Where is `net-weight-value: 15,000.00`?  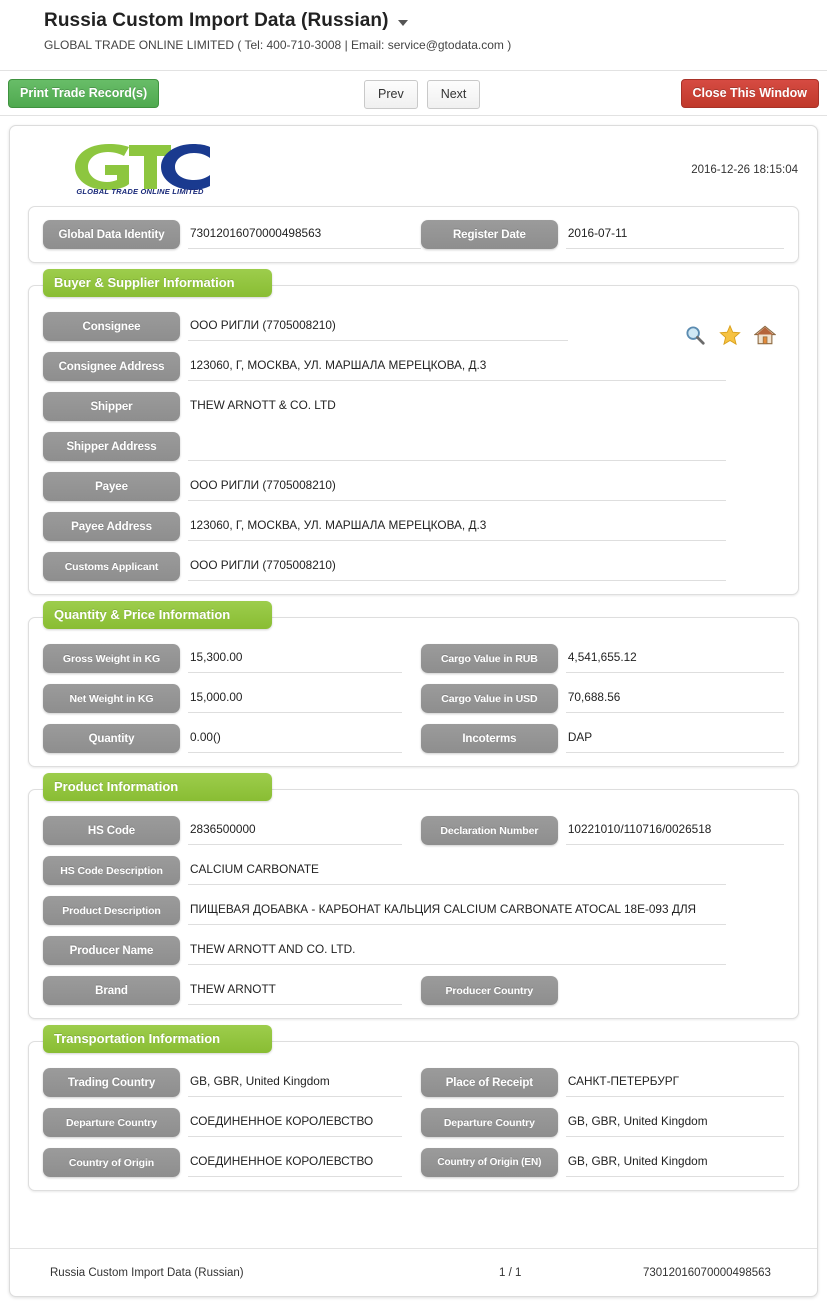
net-weight-value: 15,000.00 is located at coordinates (295, 698).